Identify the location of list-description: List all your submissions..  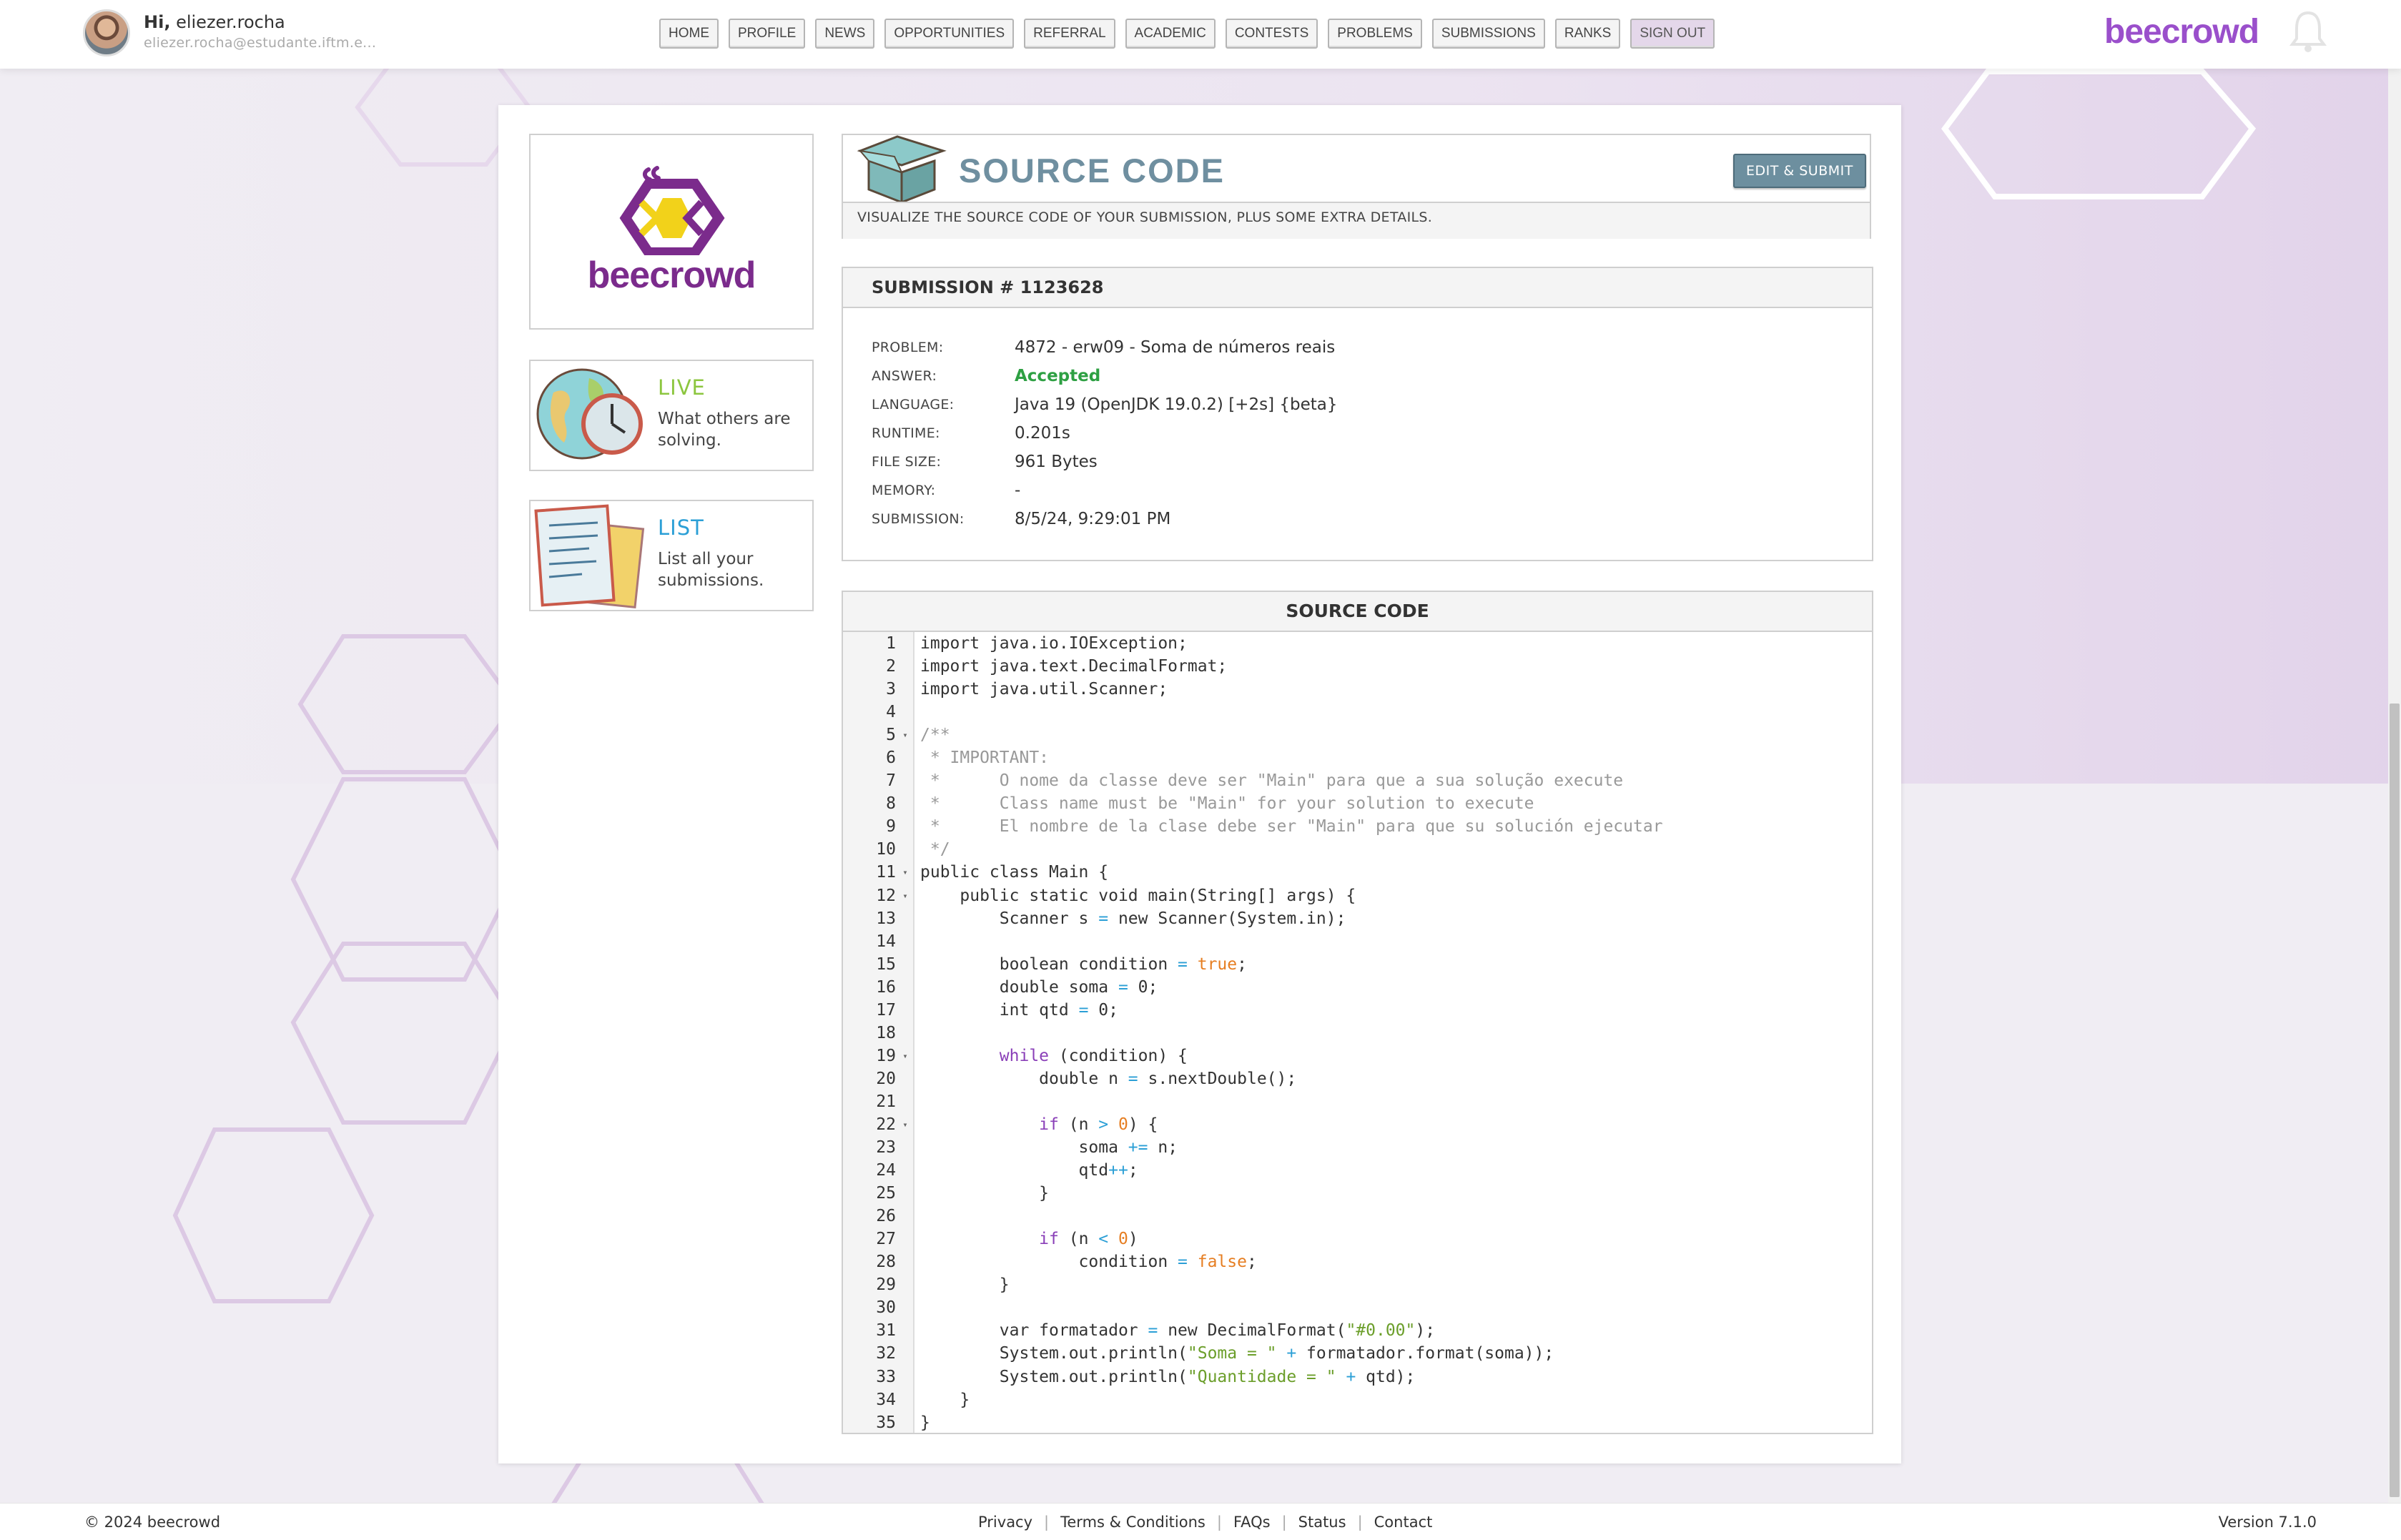
(711, 570).